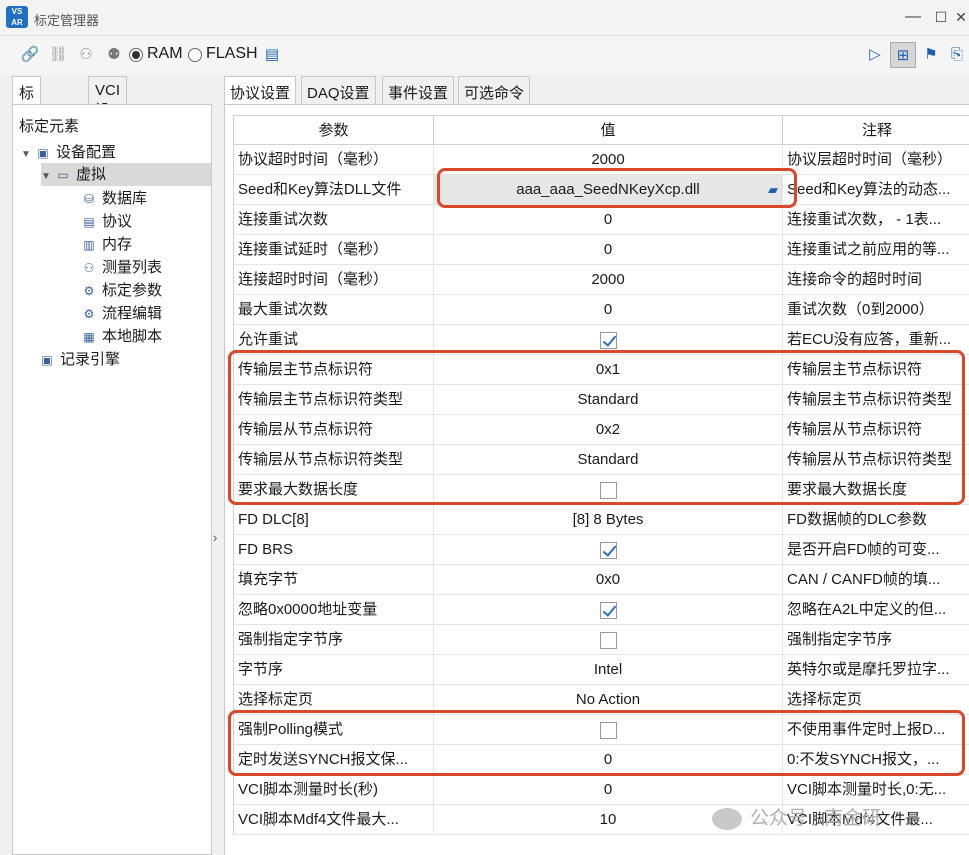 The image size is (969, 855). I want to click on grid-row: 传输层从节点标识符类型Standard传输层从节点标识符类型, so click(601, 460).